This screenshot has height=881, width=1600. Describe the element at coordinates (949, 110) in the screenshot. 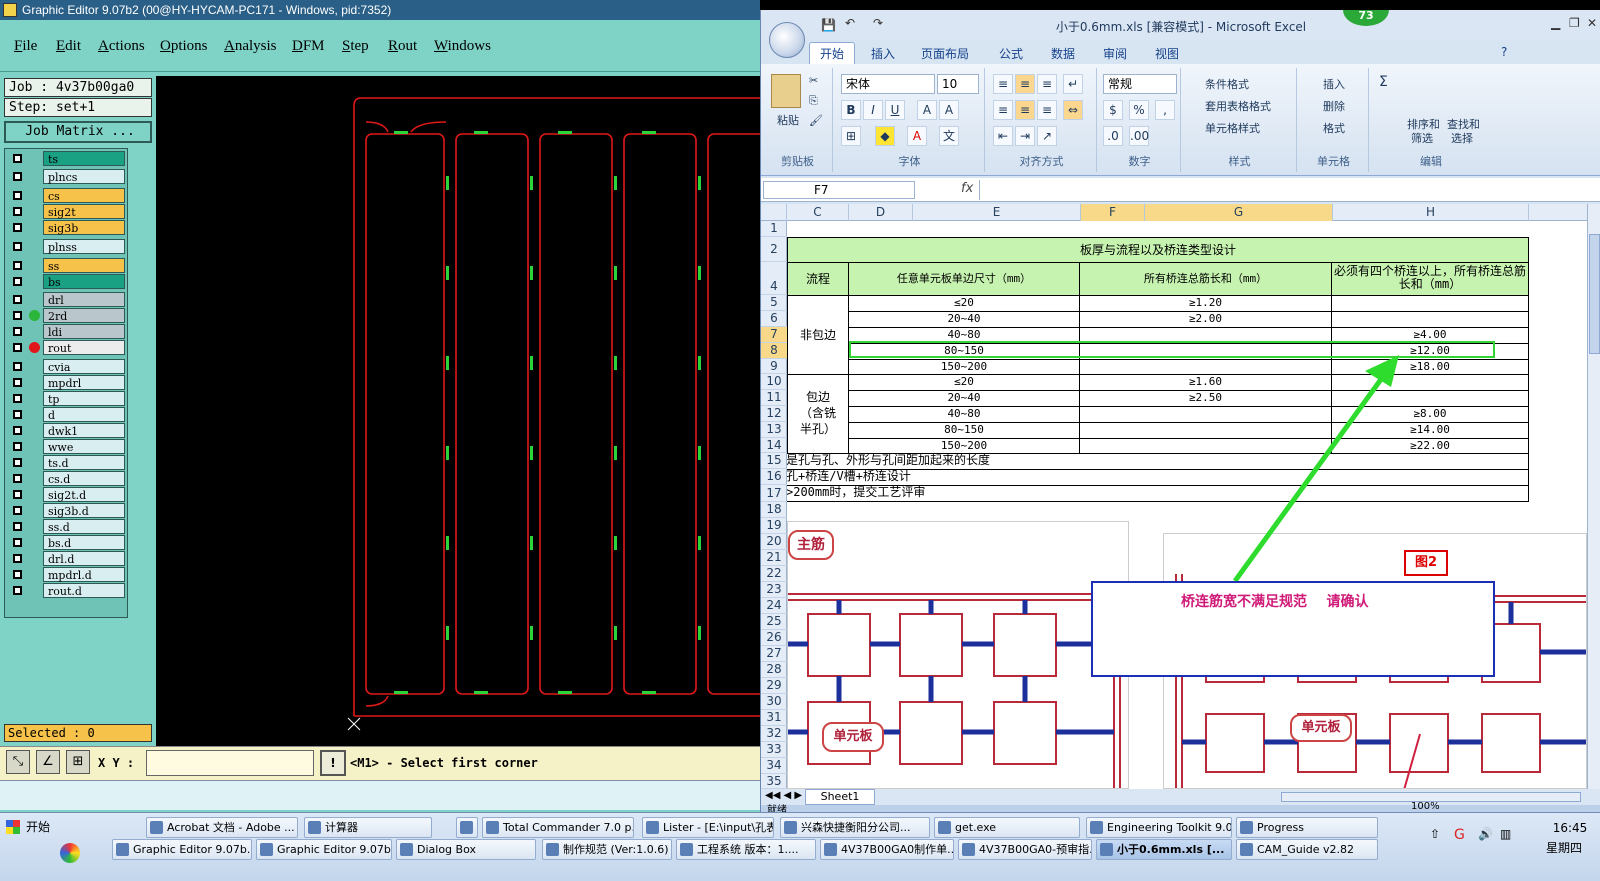

I see `shrink-font-icon: A` at that location.